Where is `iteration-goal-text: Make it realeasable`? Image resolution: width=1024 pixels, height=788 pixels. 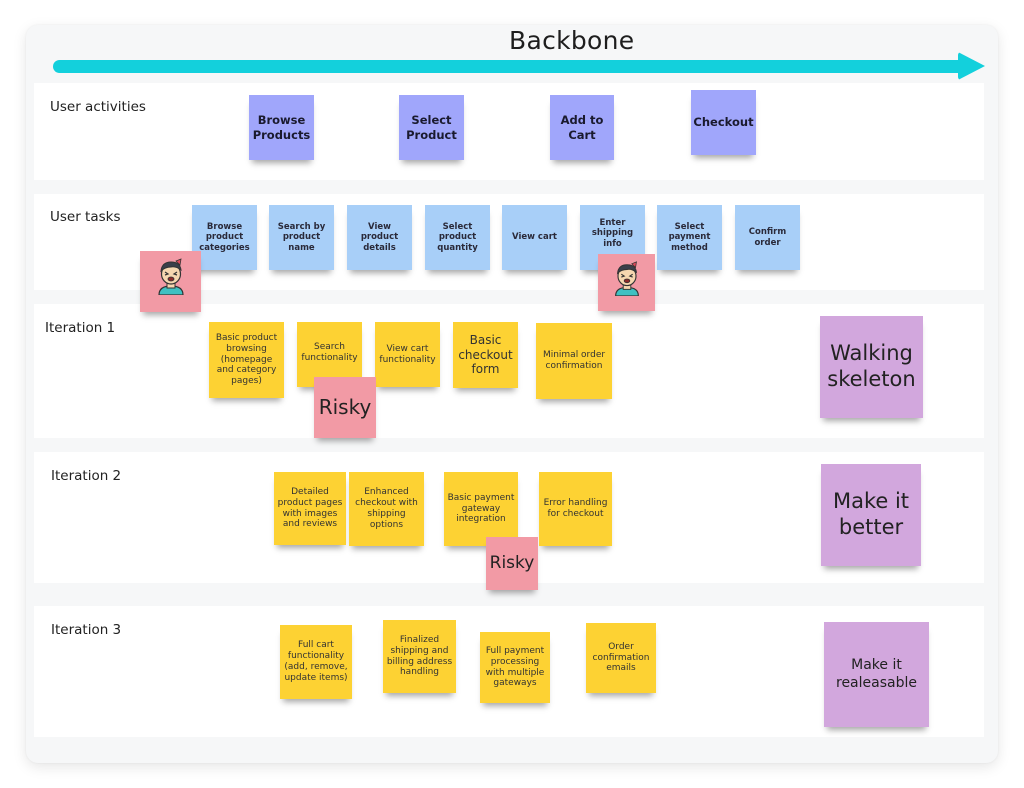 iteration-goal-text: Make it realeasable is located at coordinates (876, 674).